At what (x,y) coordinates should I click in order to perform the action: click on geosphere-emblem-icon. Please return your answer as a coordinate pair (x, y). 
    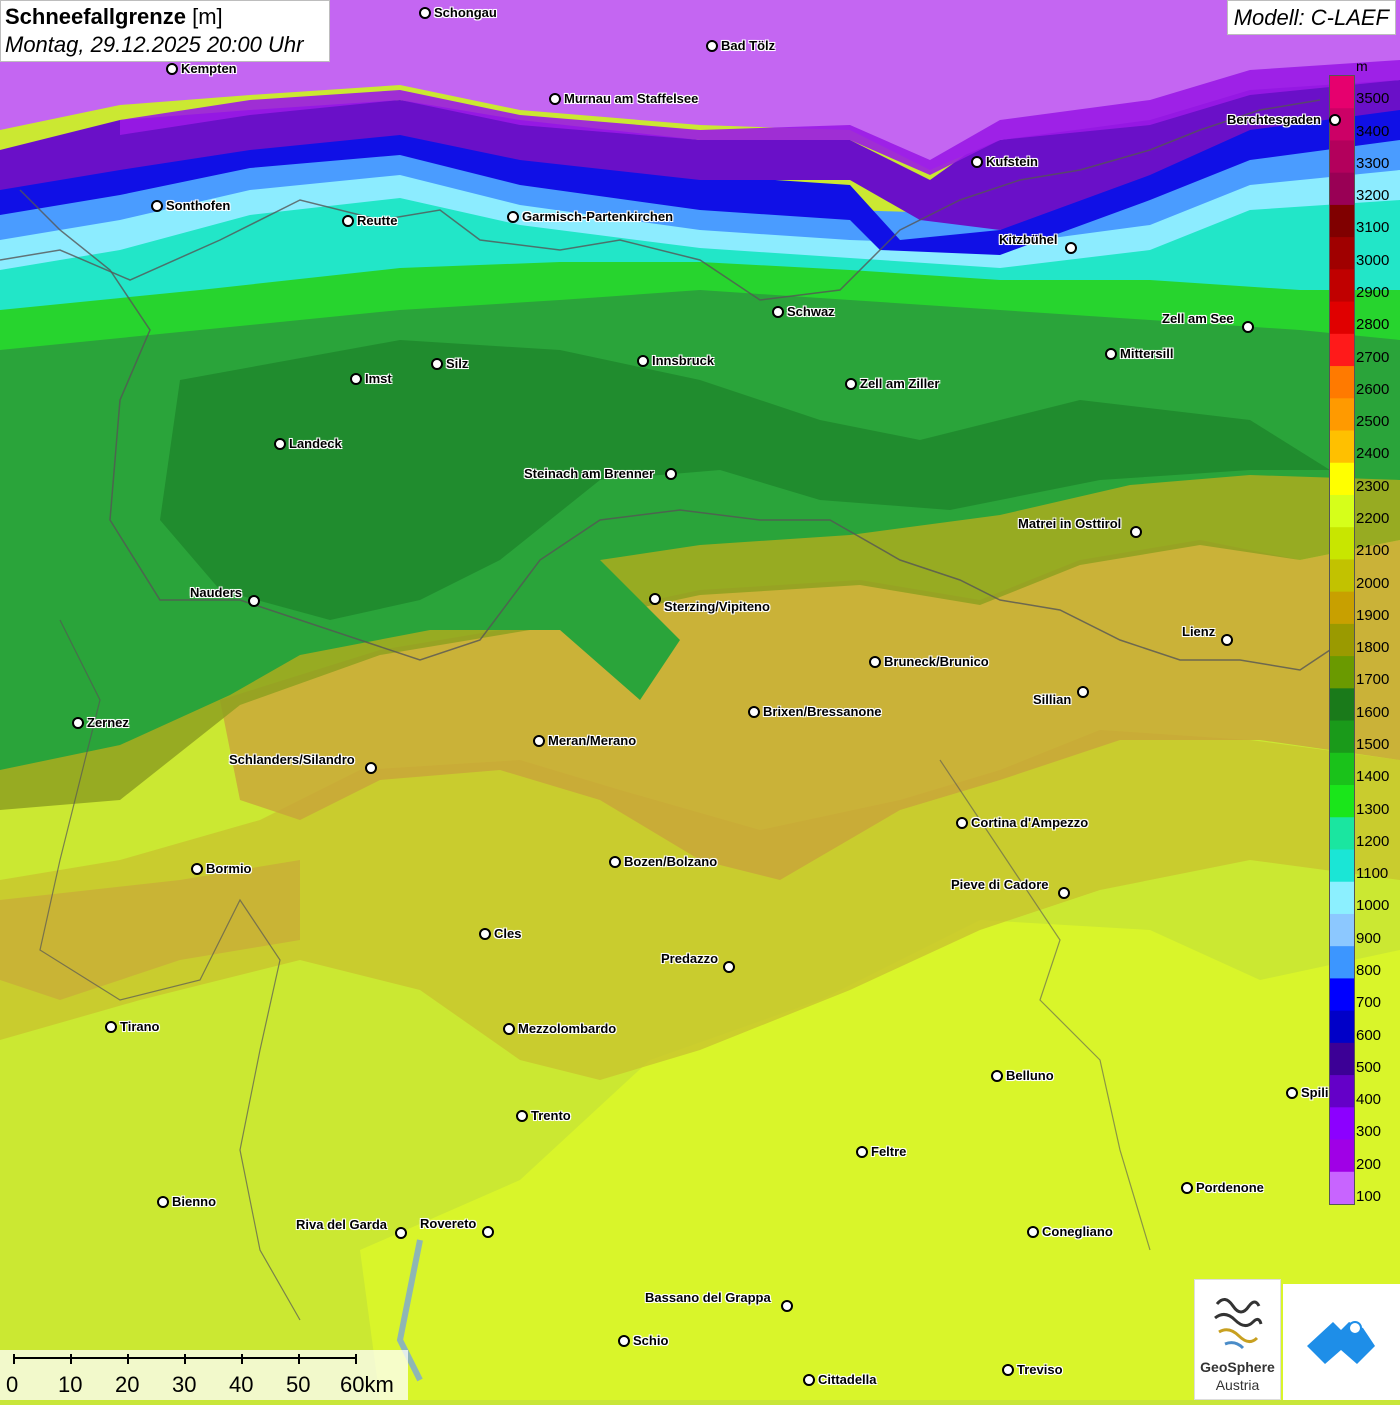
    Looking at the image, I should click on (1238, 1324).